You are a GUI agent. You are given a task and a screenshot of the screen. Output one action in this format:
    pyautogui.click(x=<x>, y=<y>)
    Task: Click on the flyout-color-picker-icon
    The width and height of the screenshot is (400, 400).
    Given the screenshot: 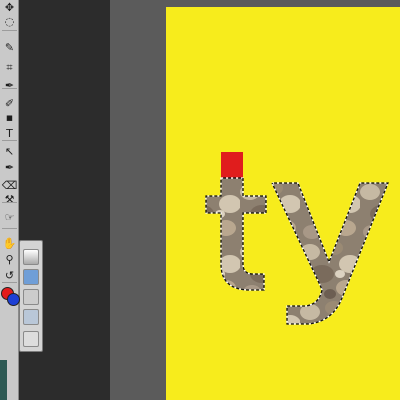 What is the action you would take?
    pyautogui.click(x=31, y=277)
    